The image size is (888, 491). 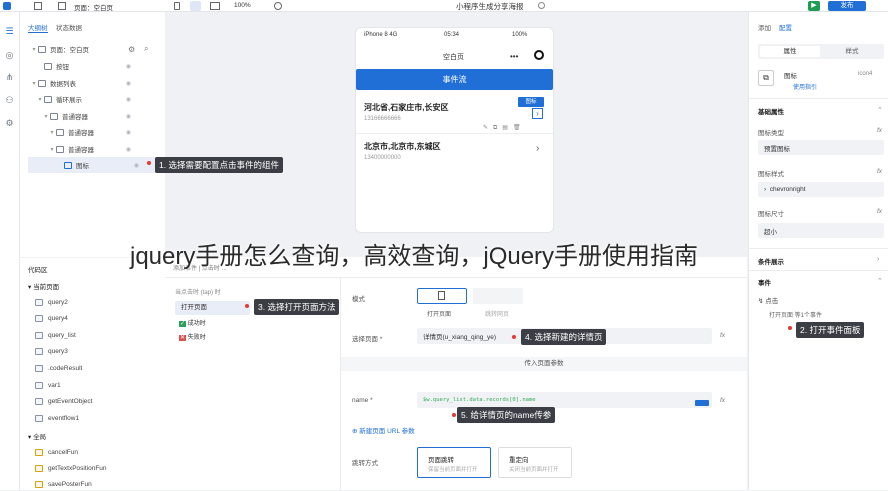 I want to click on guide-link: 使用指引, so click(x=805, y=86).